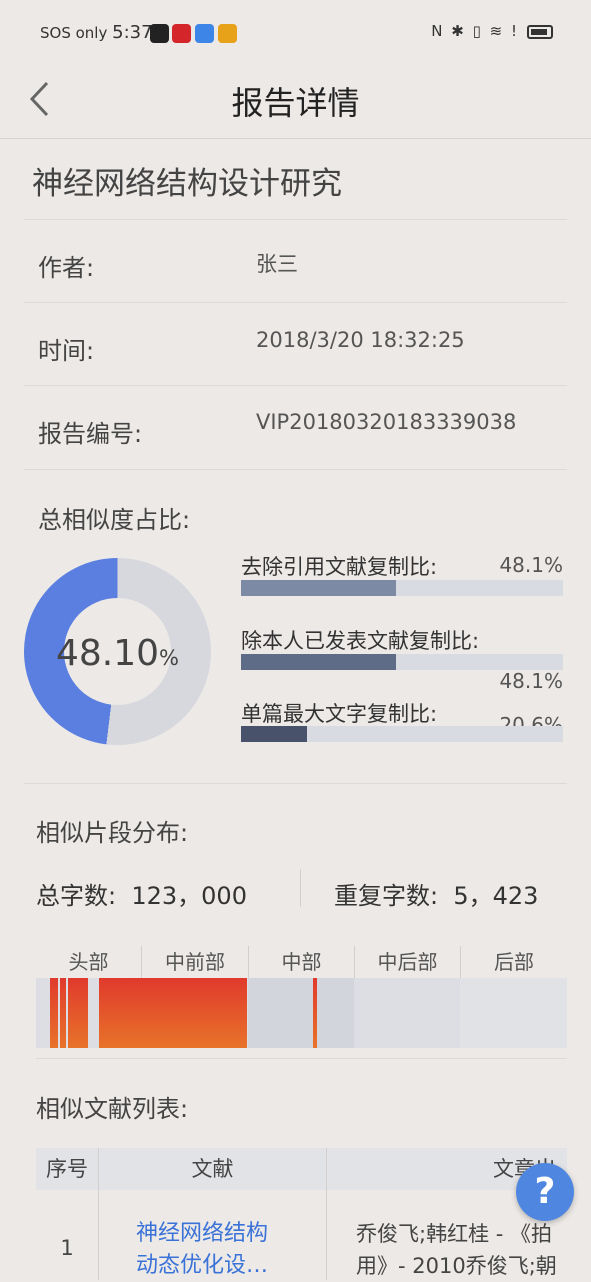 The height and width of the screenshot is (1282, 591). Describe the element at coordinates (112, 1109) in the screenshot. I see `references-section-label: 相似文献列表:` at that location.